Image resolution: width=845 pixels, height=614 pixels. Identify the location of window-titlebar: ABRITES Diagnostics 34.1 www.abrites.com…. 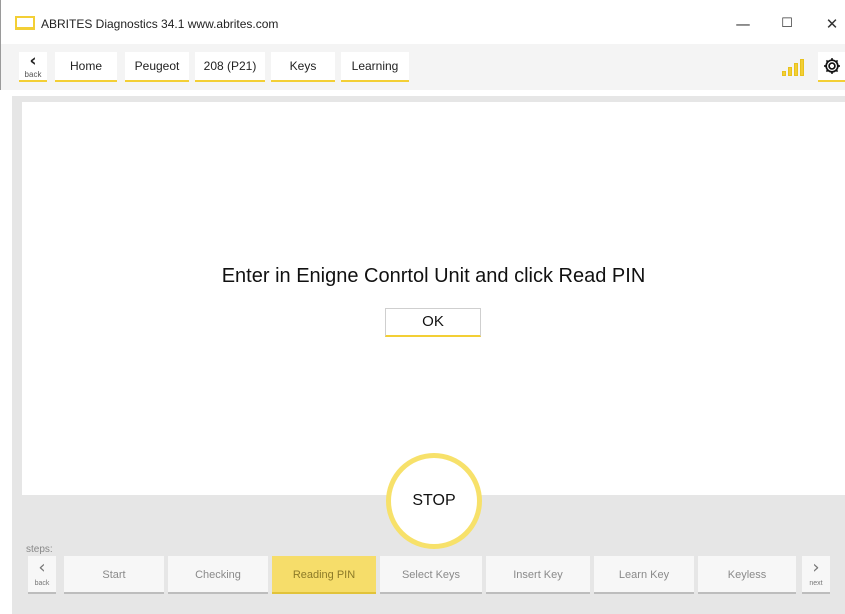
(422, 22).